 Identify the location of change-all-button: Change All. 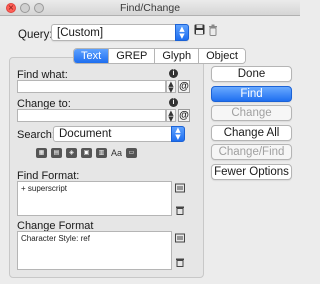
(251, 133).